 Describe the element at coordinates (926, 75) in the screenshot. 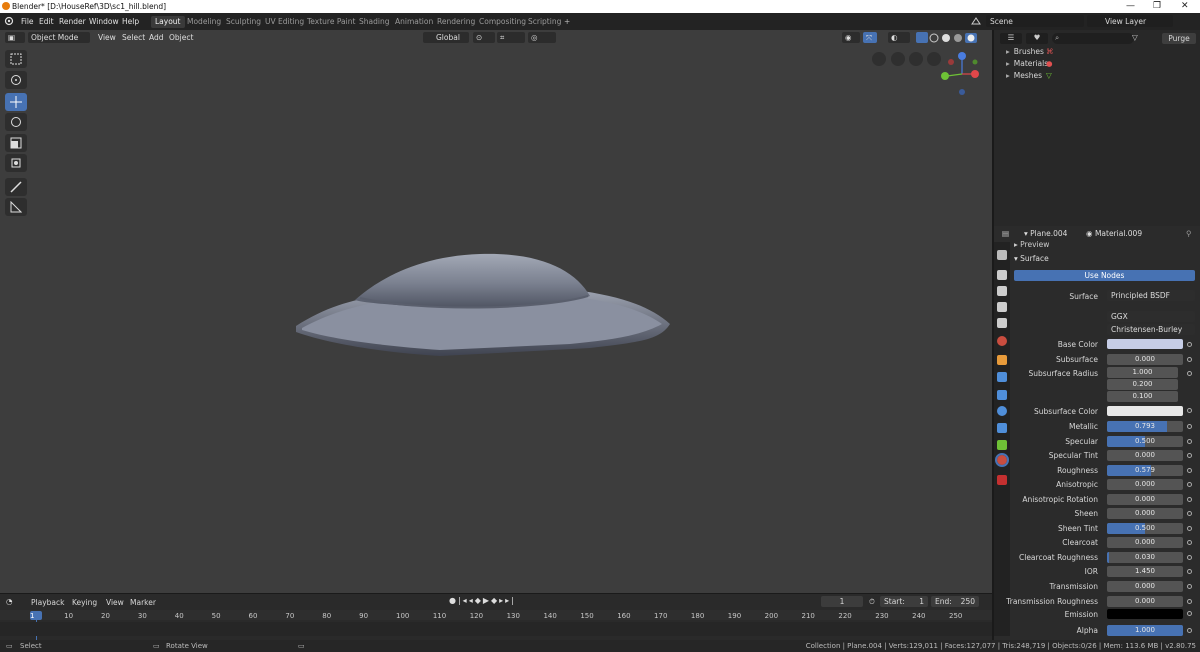

I see `navigation-gizmo` at that location.